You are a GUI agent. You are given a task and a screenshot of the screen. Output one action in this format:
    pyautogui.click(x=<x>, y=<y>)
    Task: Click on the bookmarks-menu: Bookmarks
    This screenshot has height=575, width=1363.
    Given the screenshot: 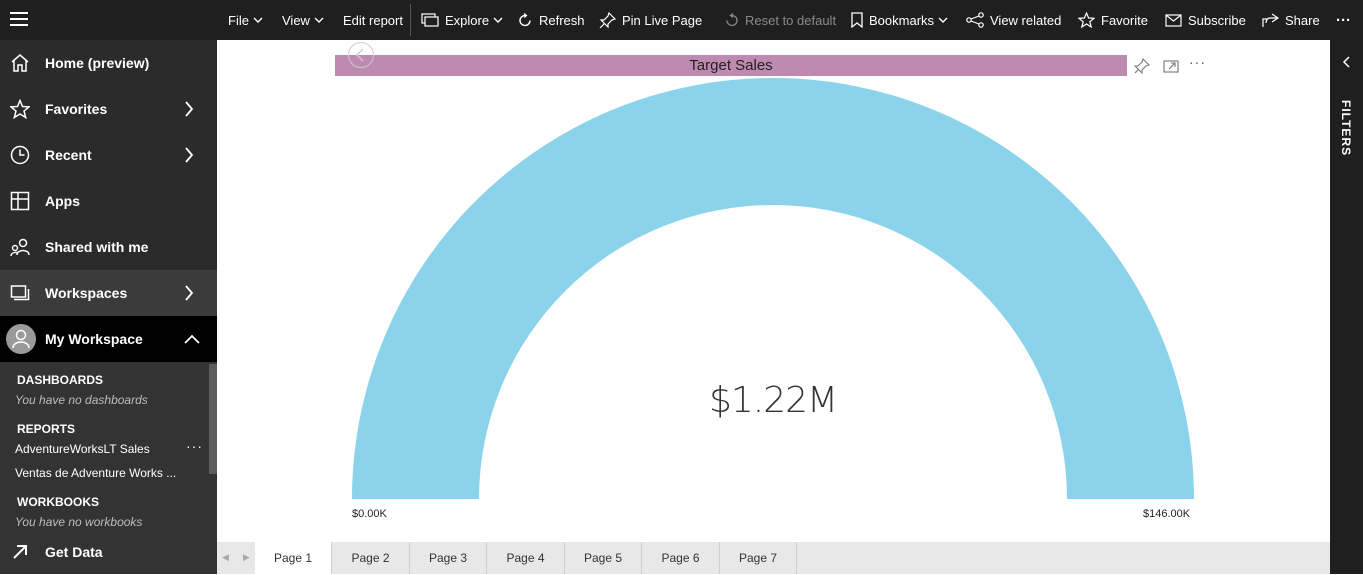 What is the action you would take?
    pyautogui.click(x=899, y=20)
    